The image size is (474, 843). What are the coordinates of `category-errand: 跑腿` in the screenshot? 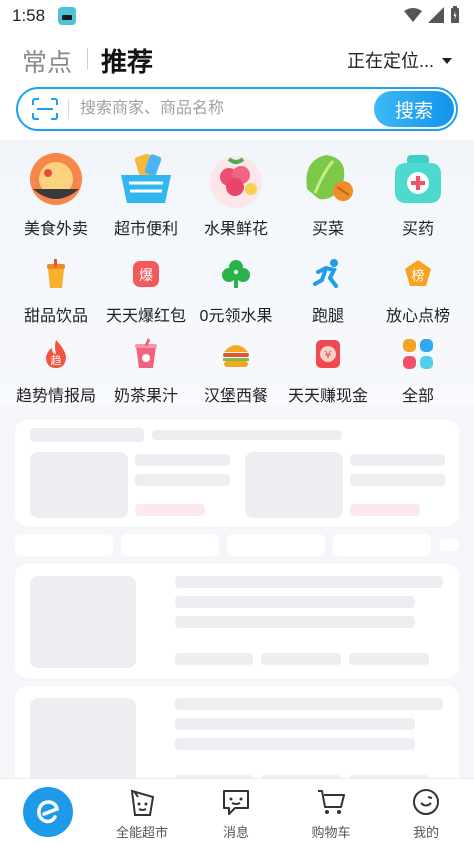 It's located at (328, 291).